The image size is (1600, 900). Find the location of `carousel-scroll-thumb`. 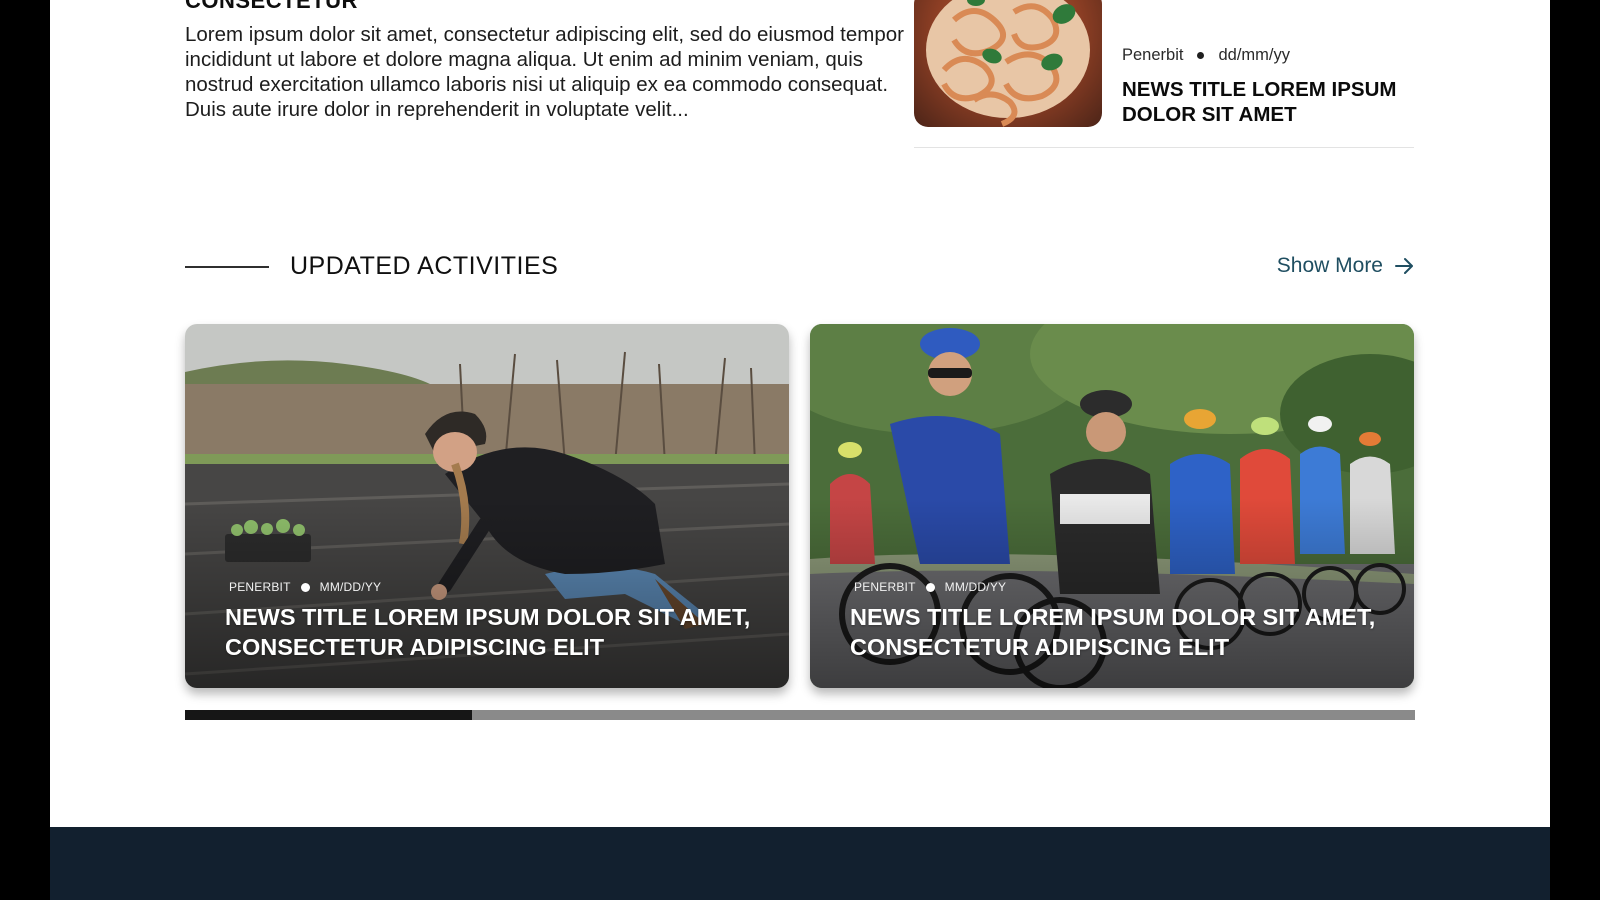

carousel-scroll-thumb is located at coordinates (328, 715).